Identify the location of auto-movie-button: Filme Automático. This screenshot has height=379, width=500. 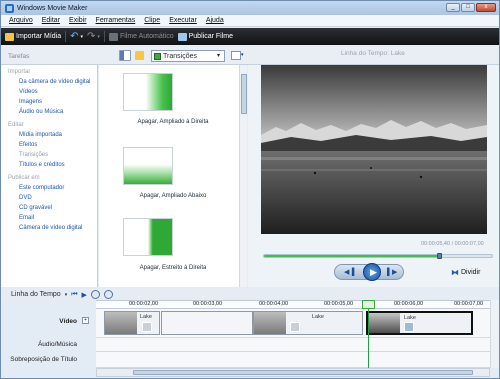
(141, 36).